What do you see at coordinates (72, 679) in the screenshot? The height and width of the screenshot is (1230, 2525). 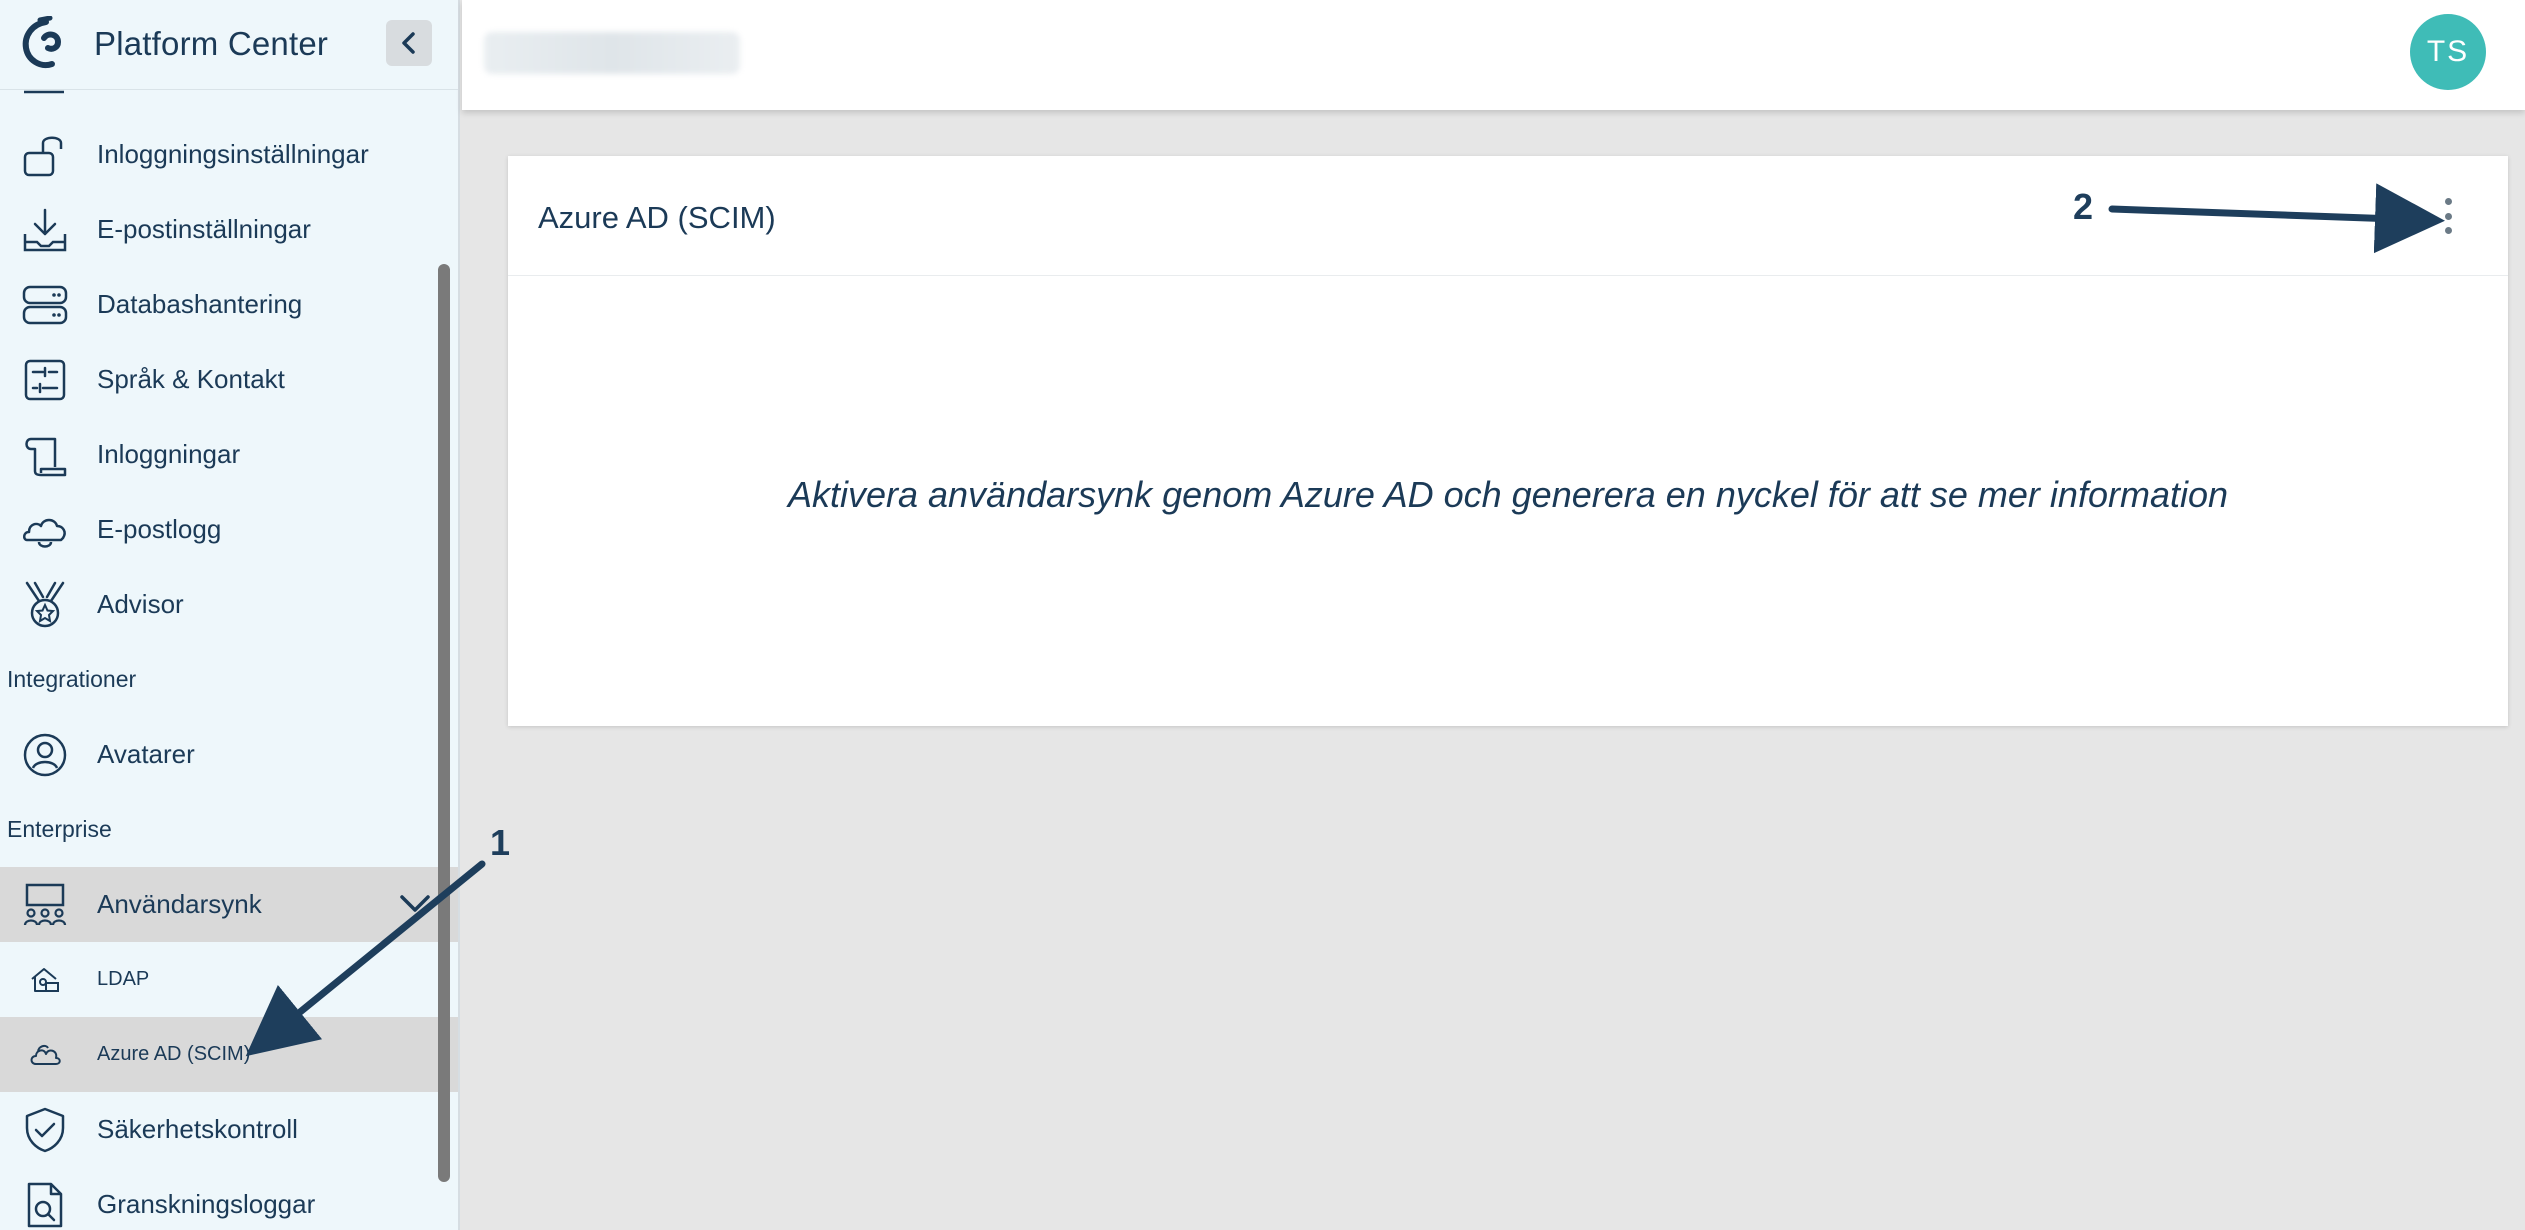 I see `section-label-integrations: Integrationer` at bounding box center [72, 679].